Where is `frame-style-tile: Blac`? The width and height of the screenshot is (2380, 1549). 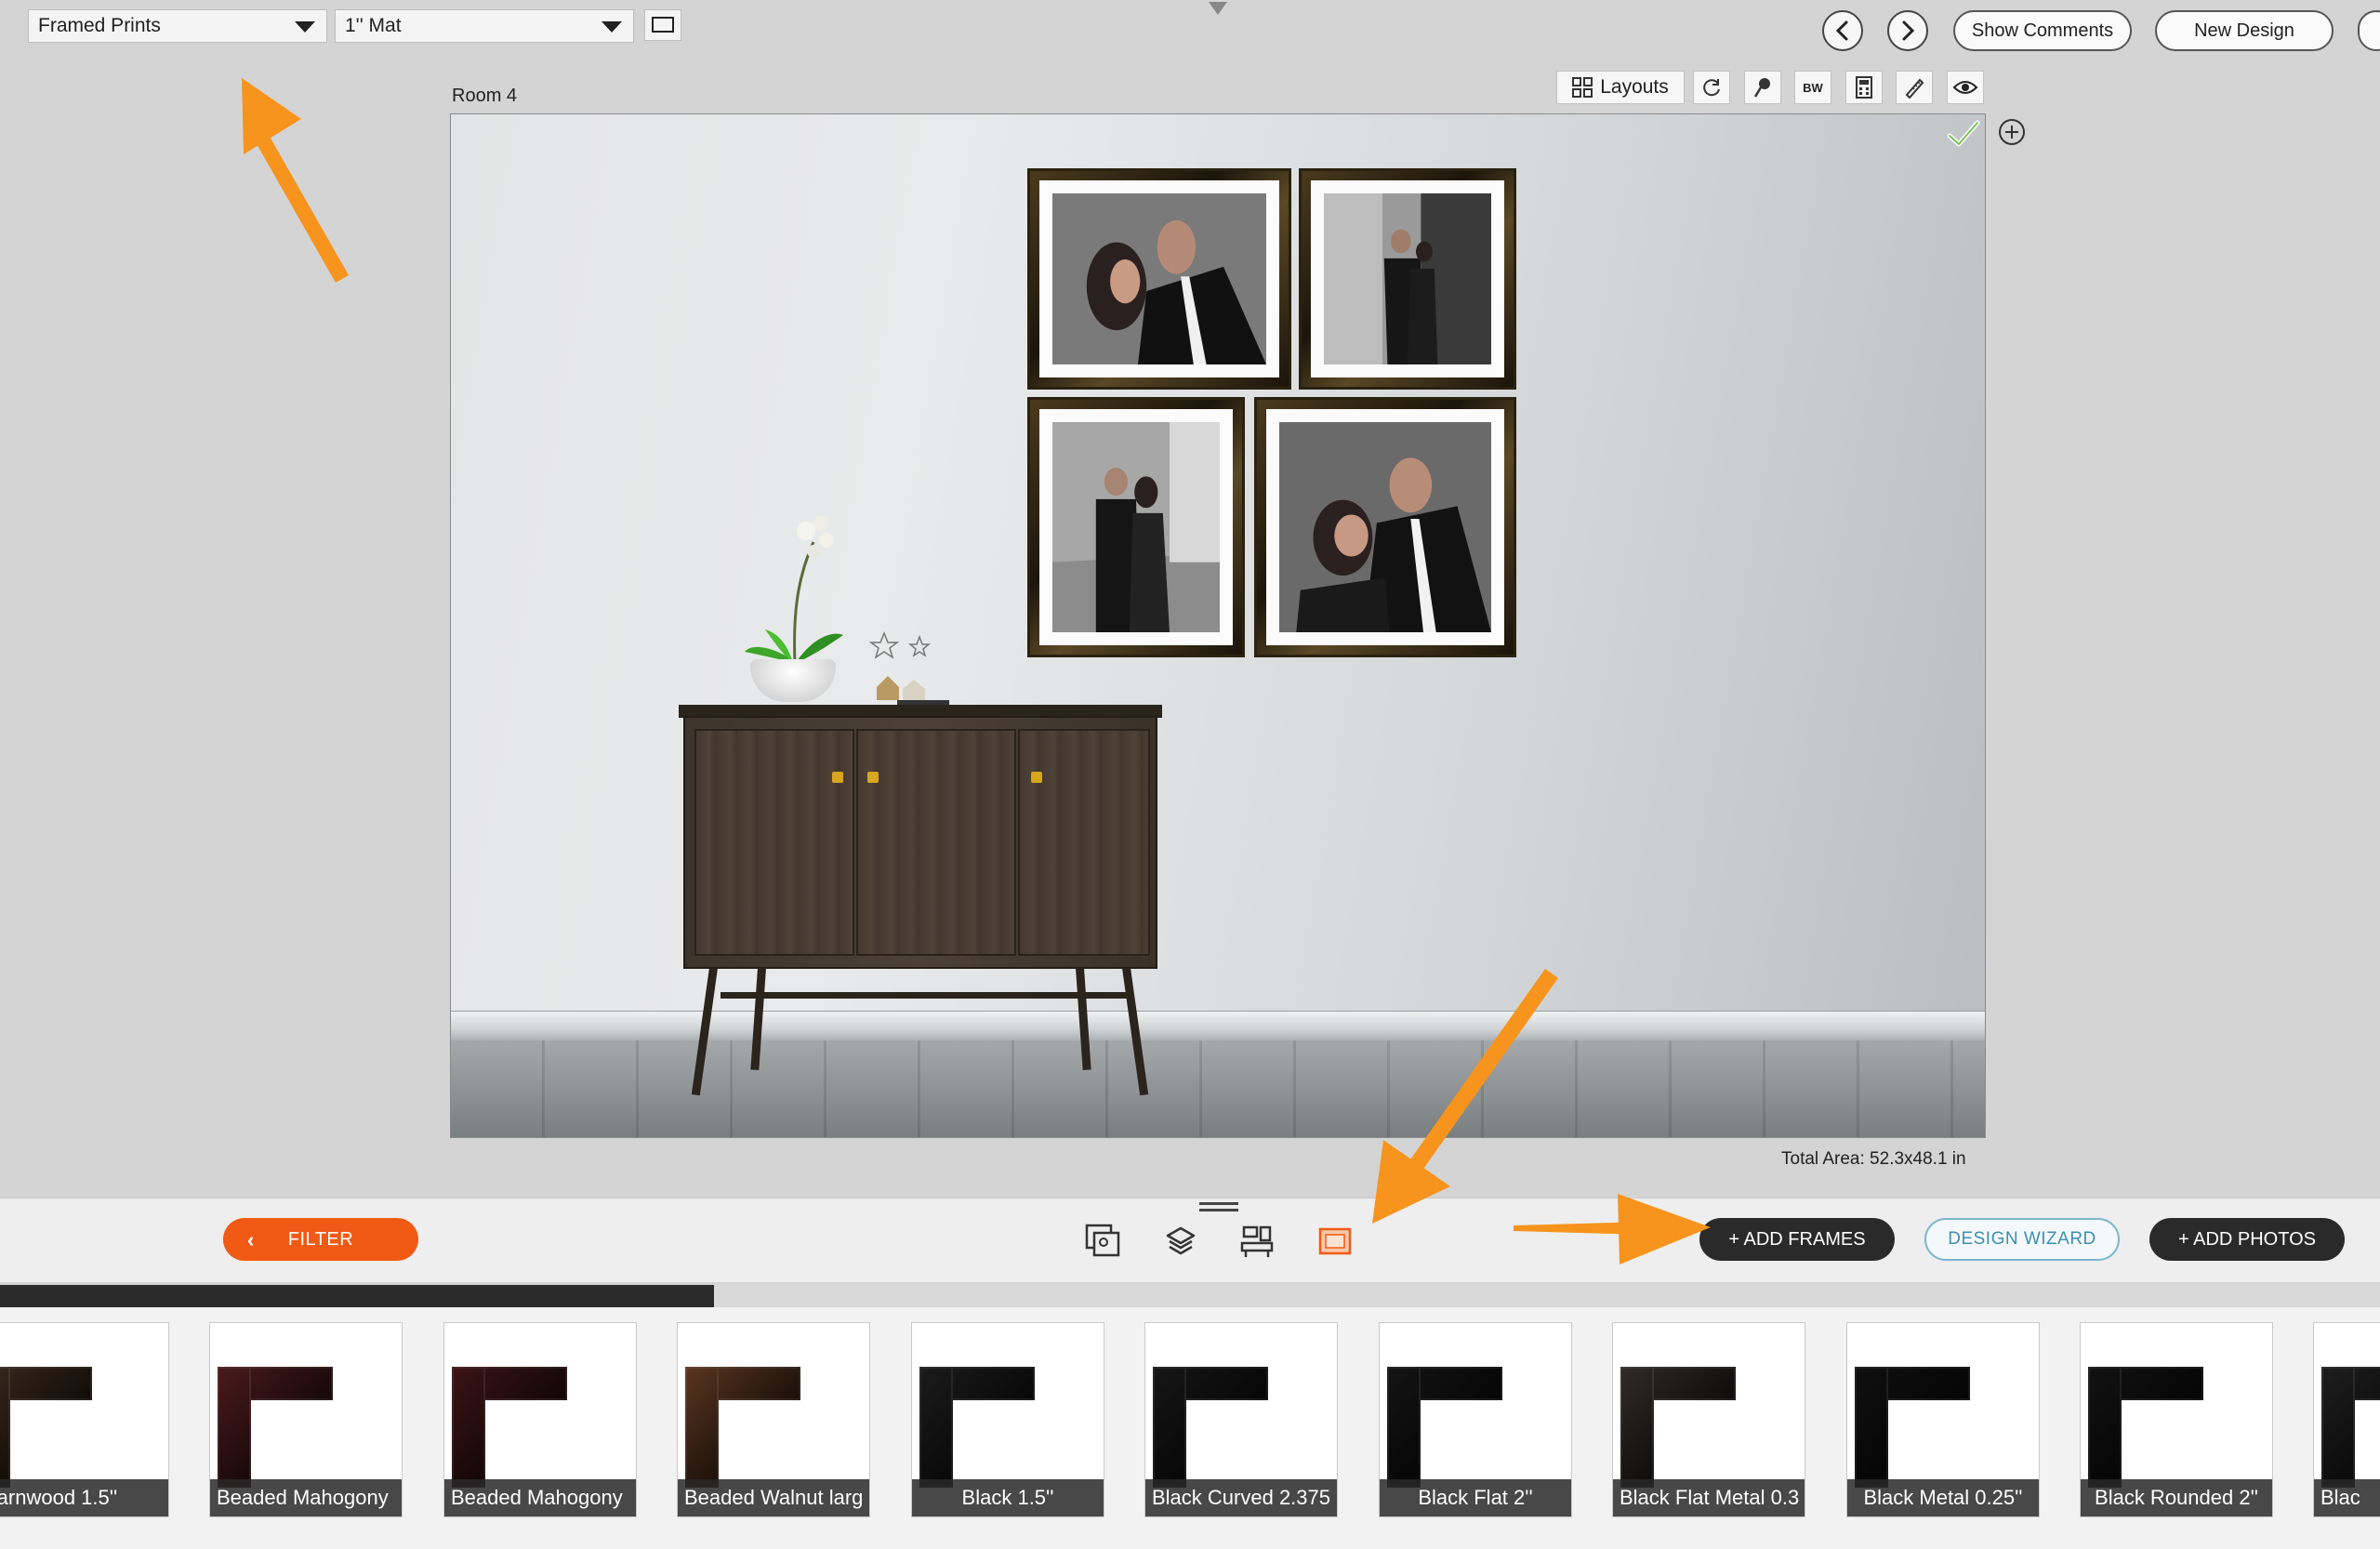
frame-style-tile: Blac is located at coordinates (2346, 1419).